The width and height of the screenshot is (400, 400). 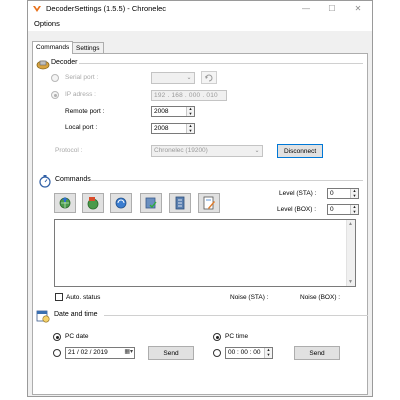 I want to click on refresh-ports-button, so click(x=209, y=77).